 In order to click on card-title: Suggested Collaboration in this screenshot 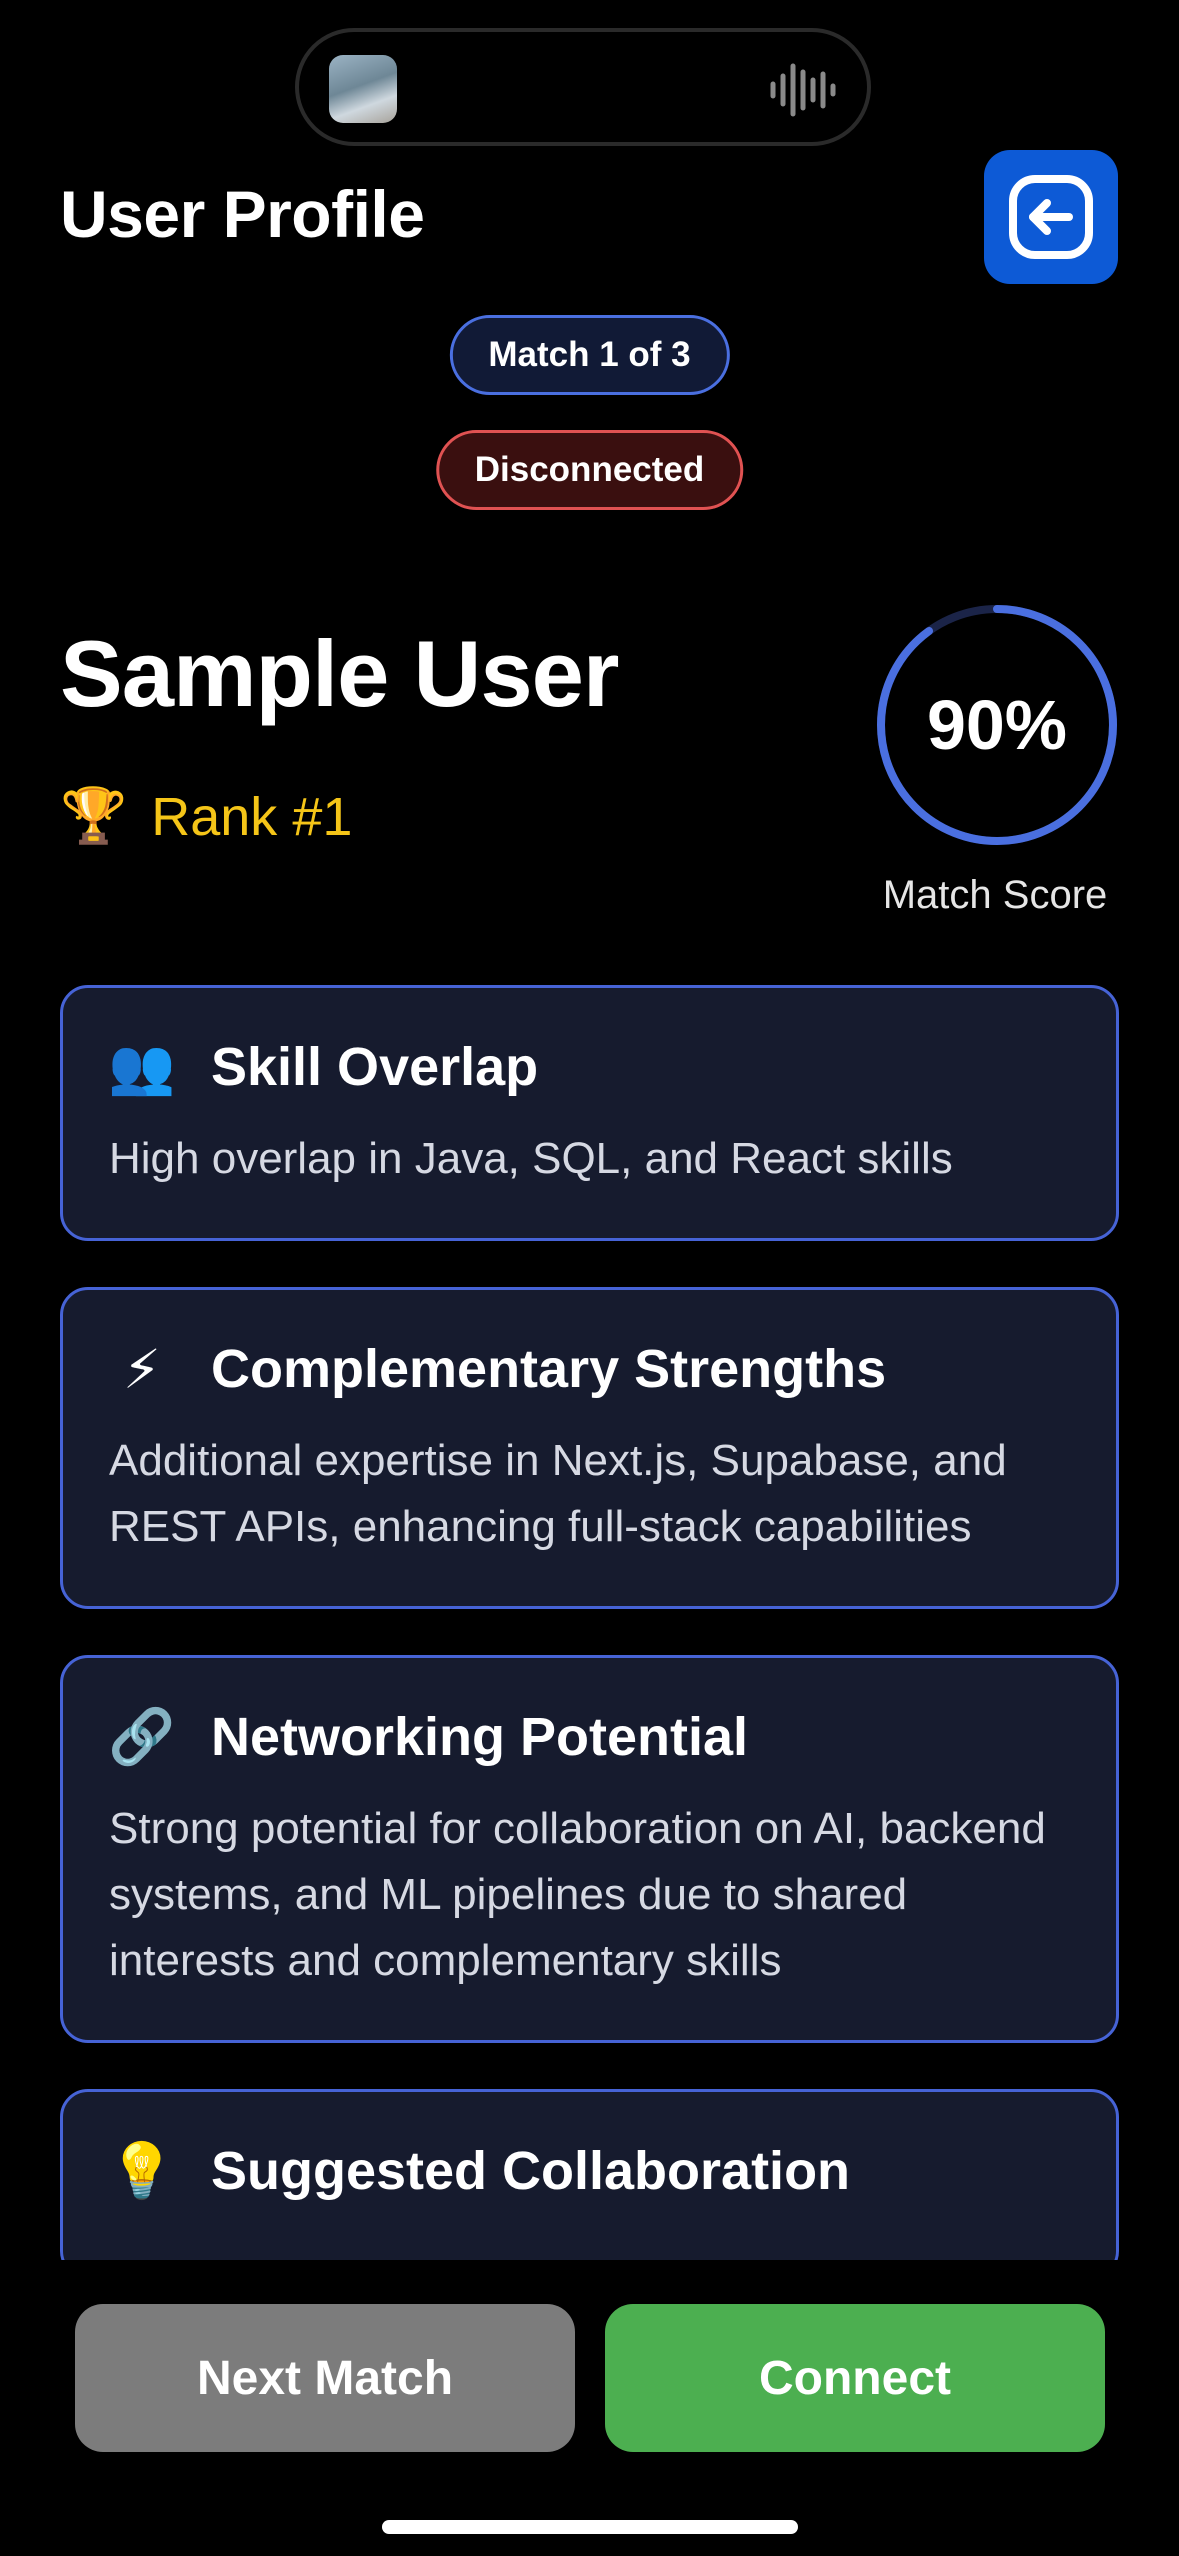, I will do `click(531, 2171)`.